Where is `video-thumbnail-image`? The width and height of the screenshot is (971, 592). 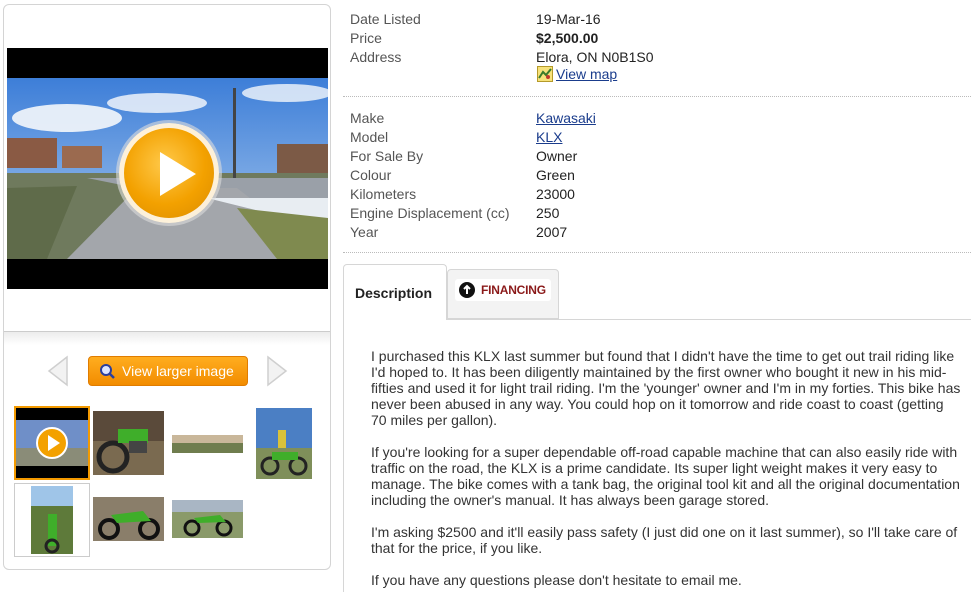
video-thumbnail-image is located at coordinates (52, 443).